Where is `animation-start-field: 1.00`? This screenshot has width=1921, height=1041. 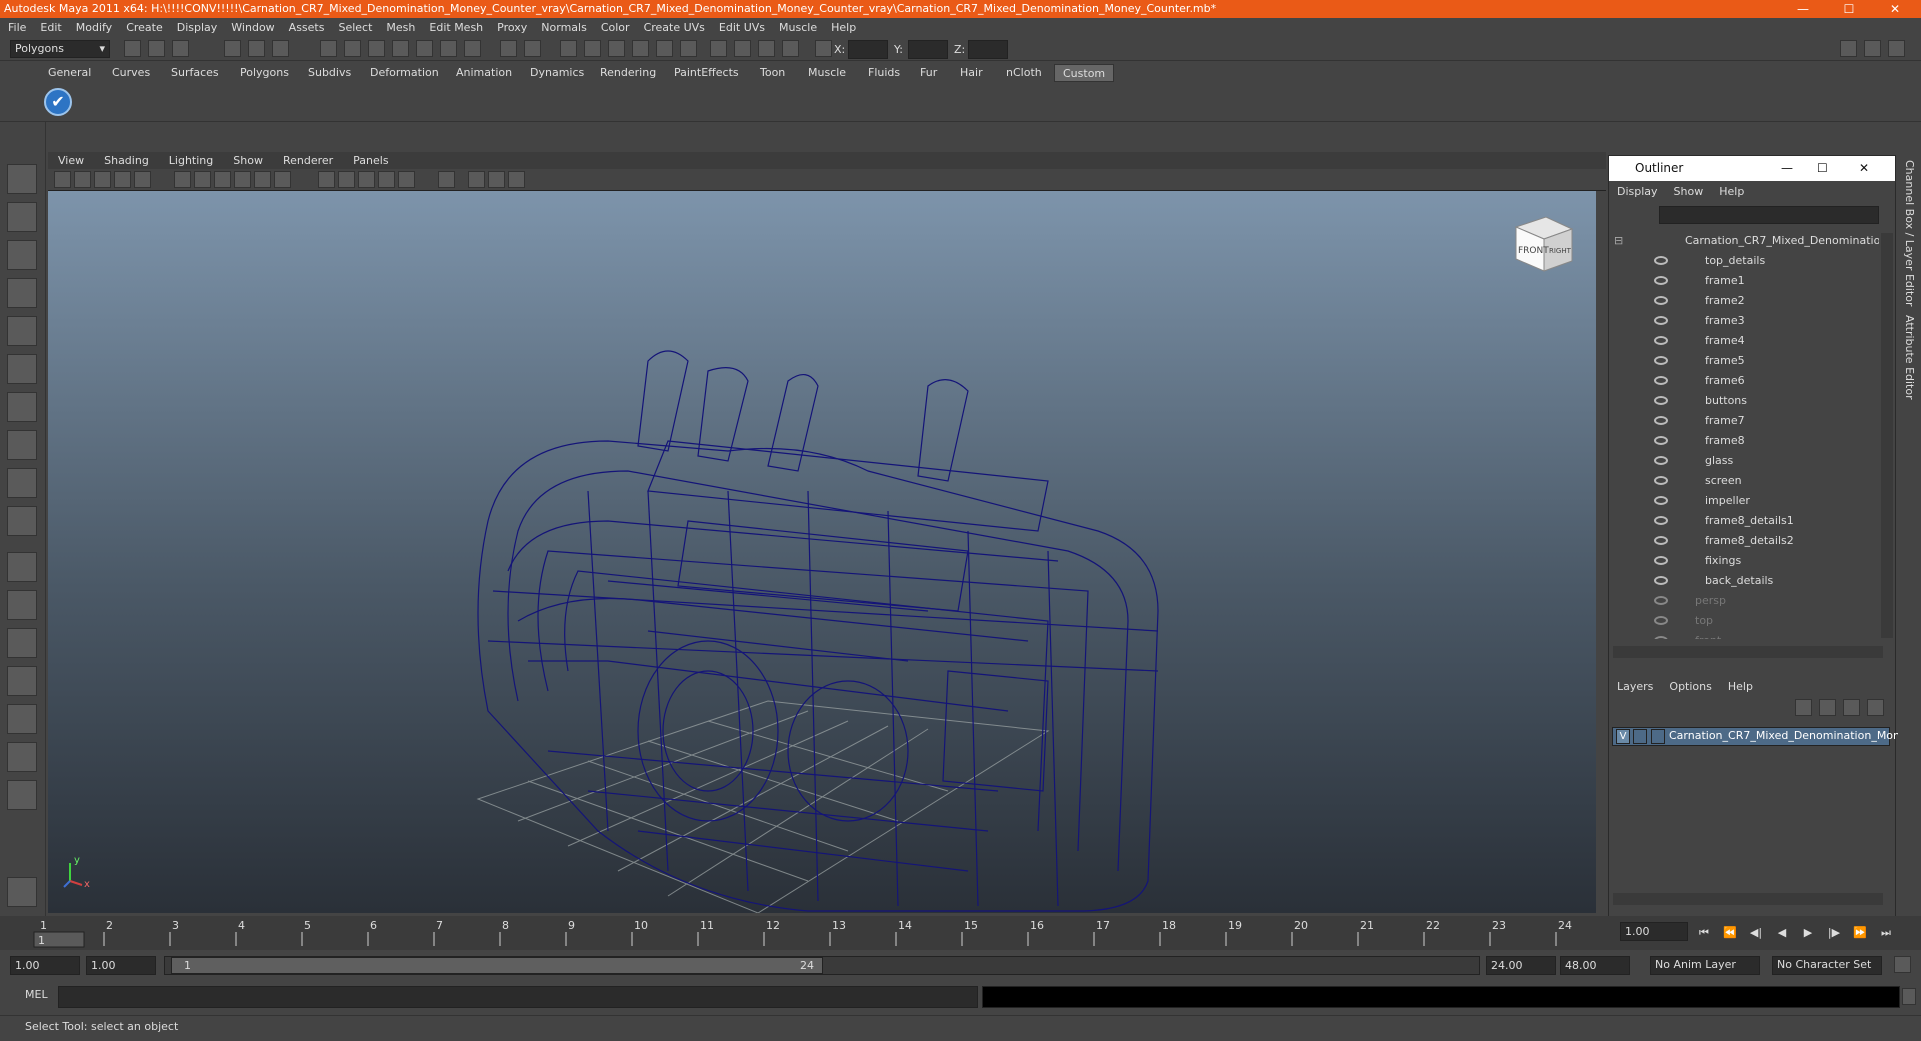
animation-start-field: 1.00 is located at coordinates (45, 965).